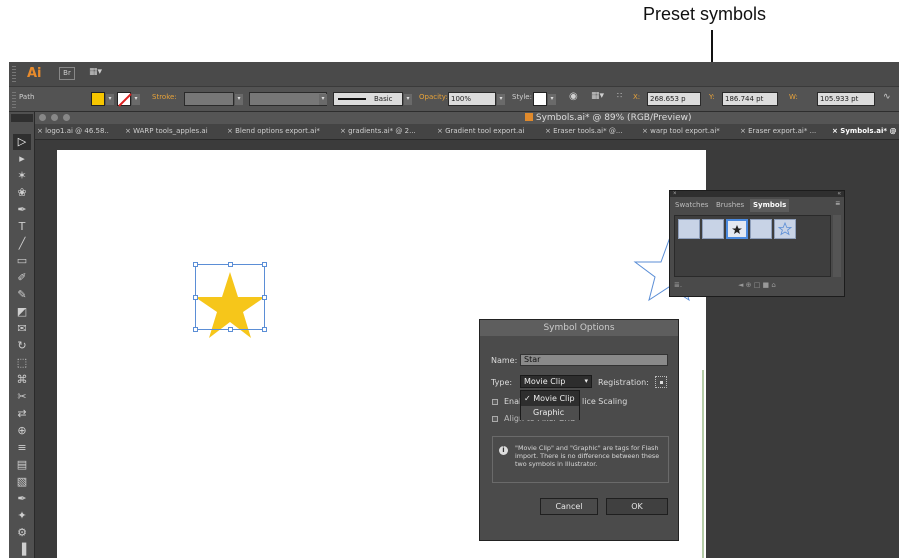 This screenshot has width=899, height=558. Describe the element at coordinates (22, 380) in the screenshot. I see `tool-button: ⌘` at that location.